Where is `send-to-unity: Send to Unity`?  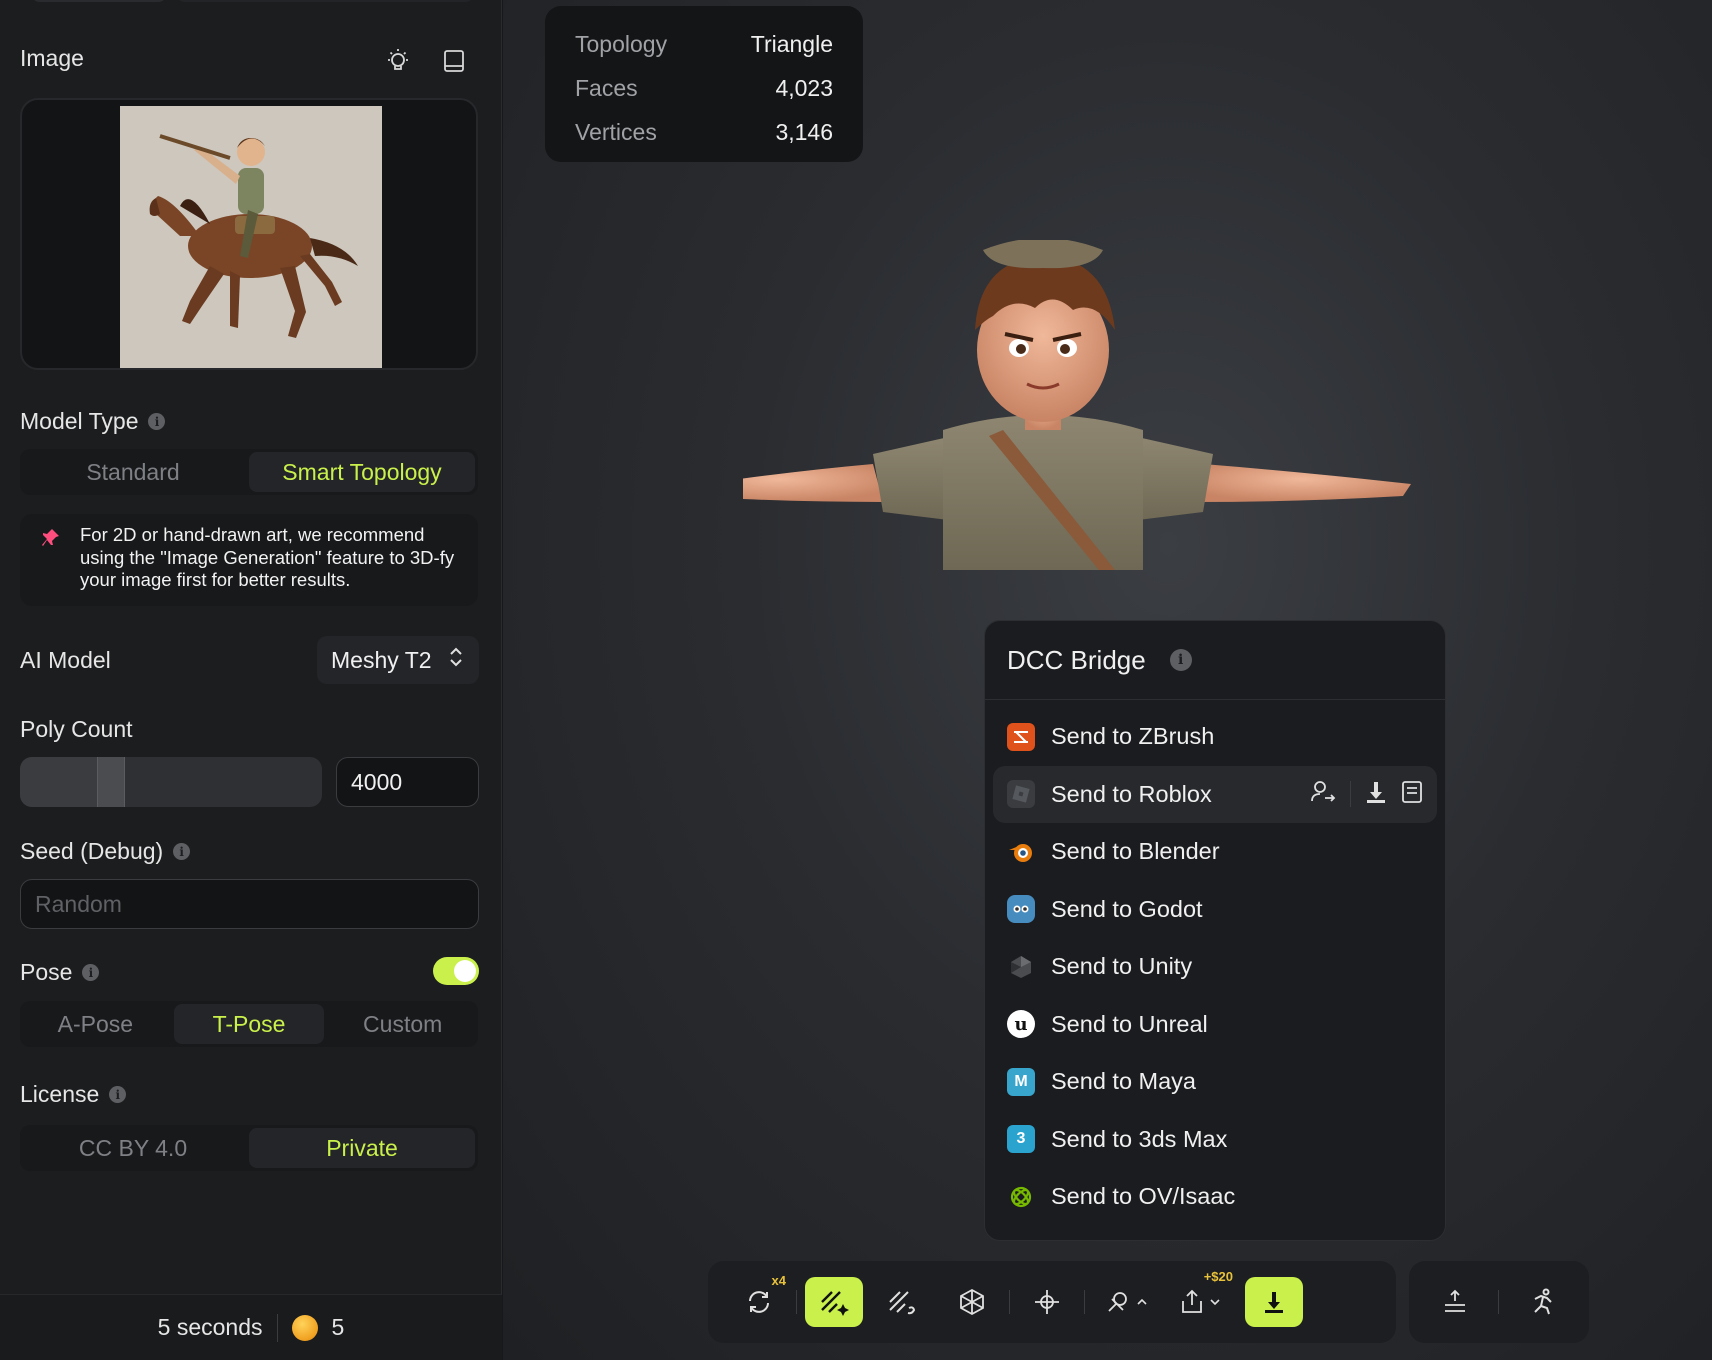 send-to-unity: Send to Unity is located at coordinates (1215, 967).